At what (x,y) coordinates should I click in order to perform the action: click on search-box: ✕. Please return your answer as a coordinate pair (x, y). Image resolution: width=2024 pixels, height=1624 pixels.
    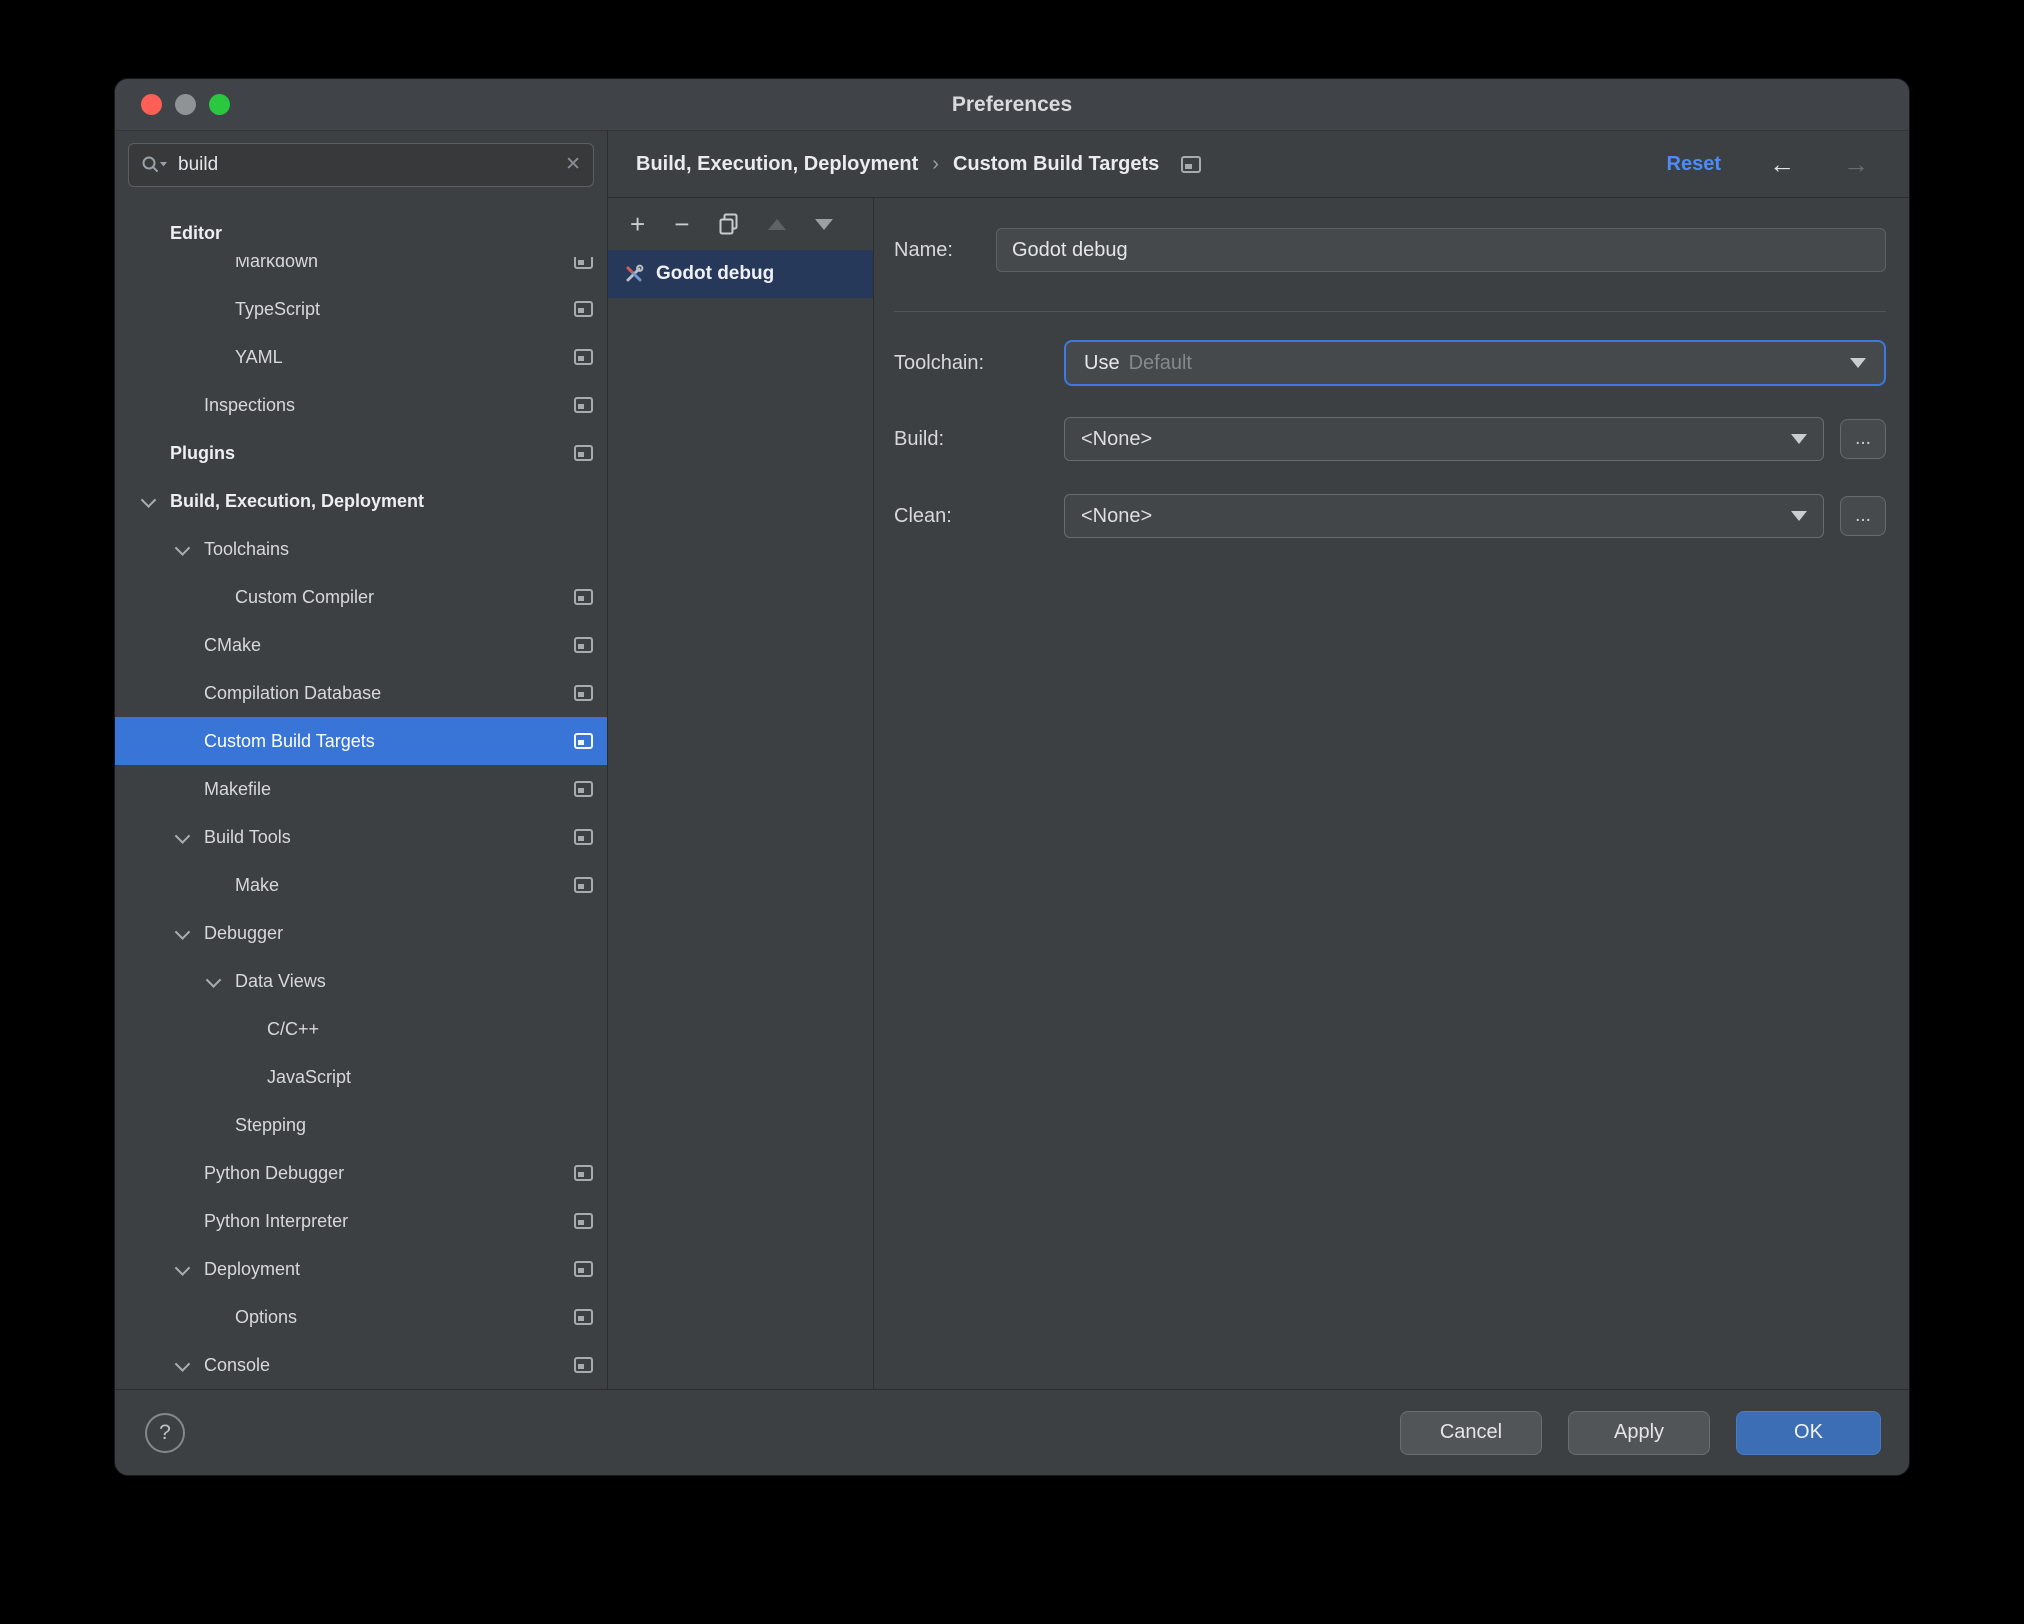
    Looking at the image, I should click on (361, 164).